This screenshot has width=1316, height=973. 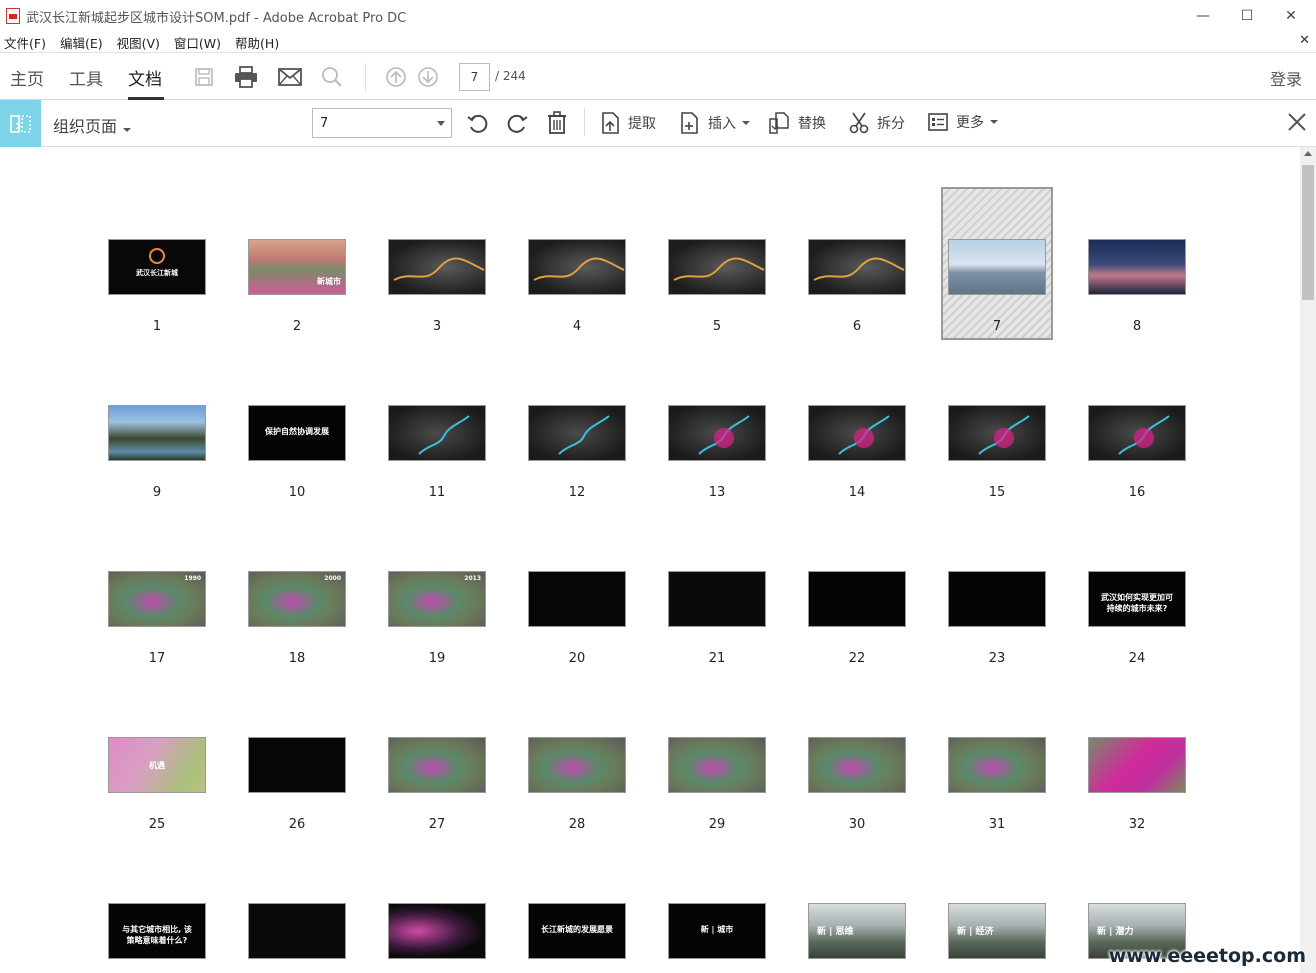 I want to click on page-number-input: 7, so click(x=474, y=77).